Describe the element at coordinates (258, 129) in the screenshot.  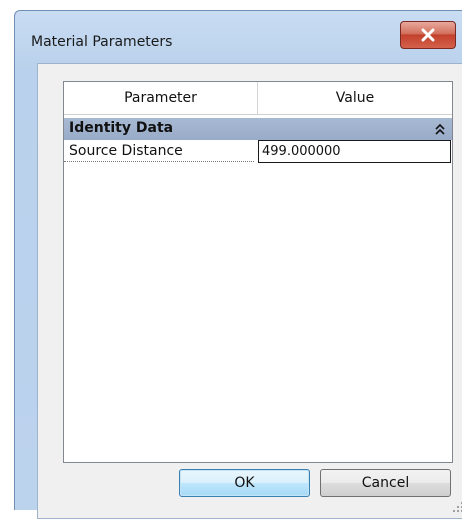
I see `group-row-identity-data: Identity Data` at that location.